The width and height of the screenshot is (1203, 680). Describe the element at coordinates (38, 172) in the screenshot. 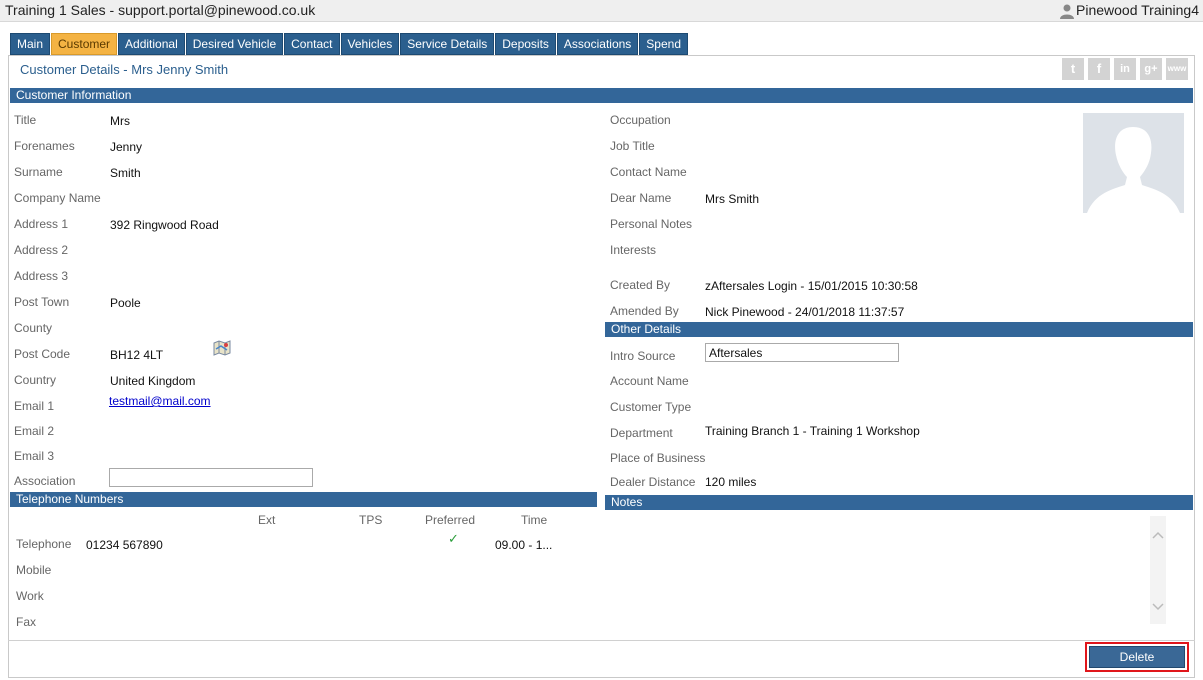

I see `surname-label: Surname` at that location.